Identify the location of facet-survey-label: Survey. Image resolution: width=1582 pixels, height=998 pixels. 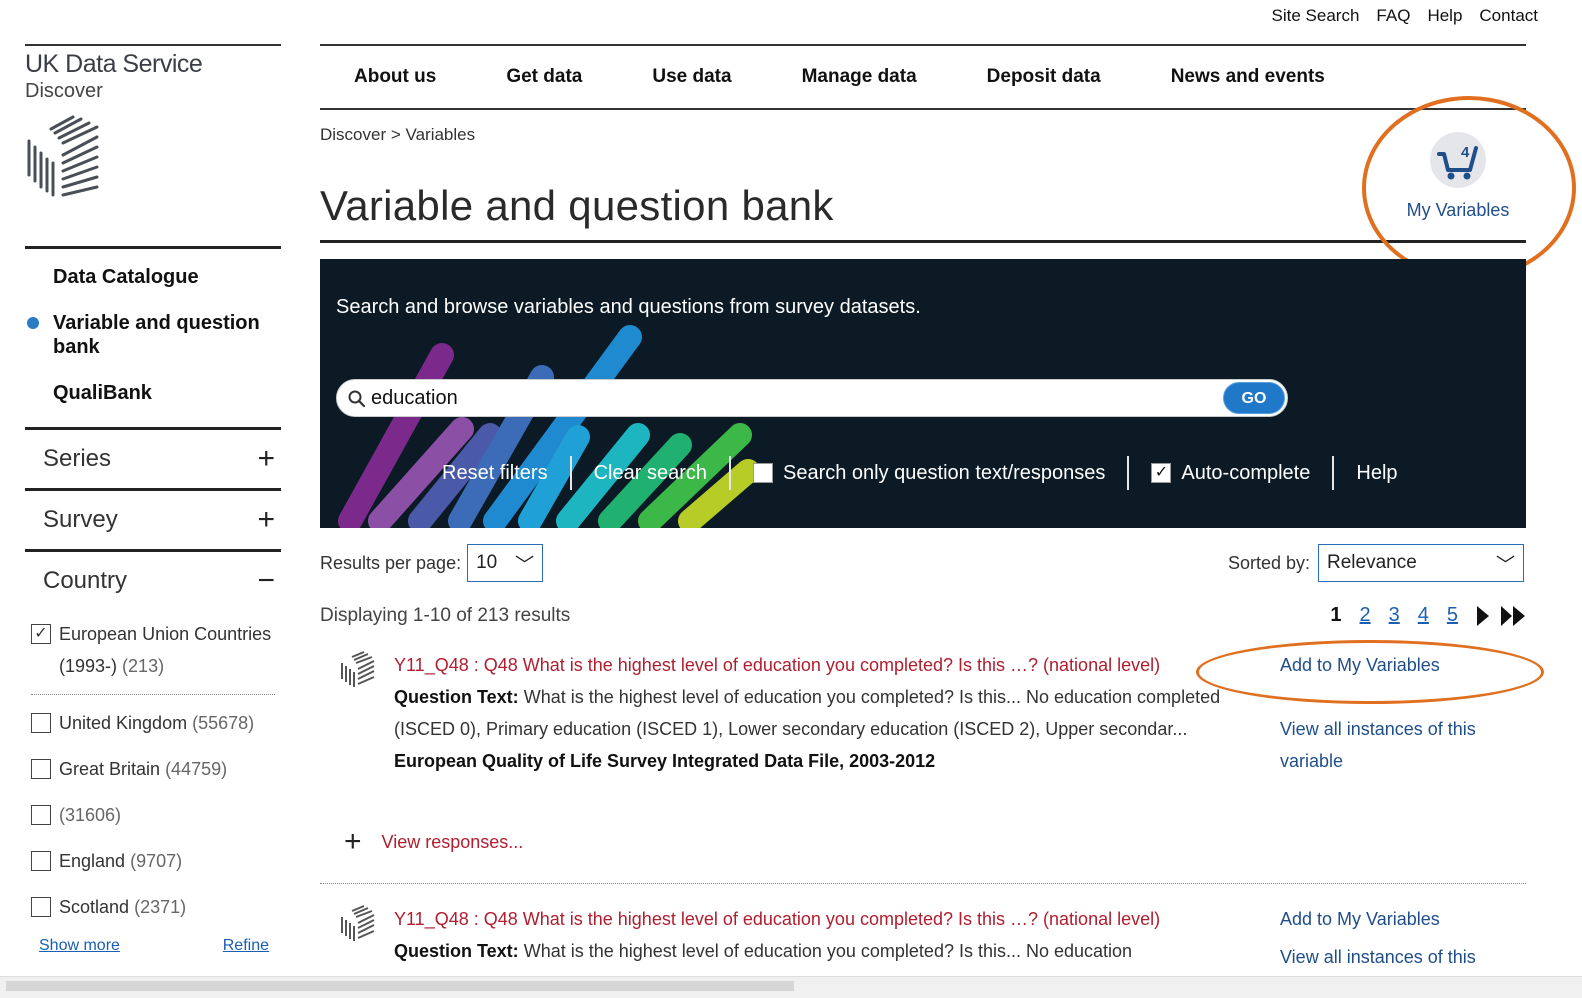
(80, 519).